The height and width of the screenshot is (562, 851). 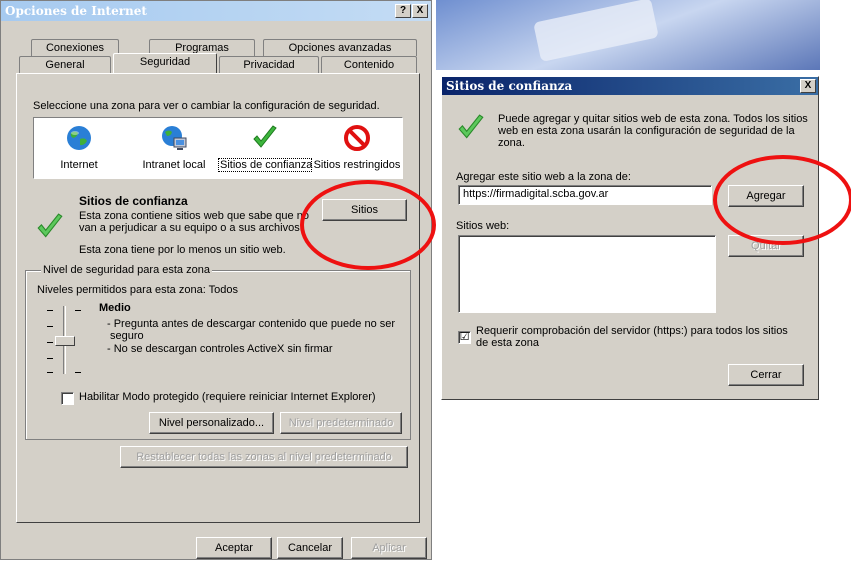 What do you see at coordinates (269, 64) in the screenshot?
I see `tab-privacidad: Privacidad` at bounding box center [269, 64].